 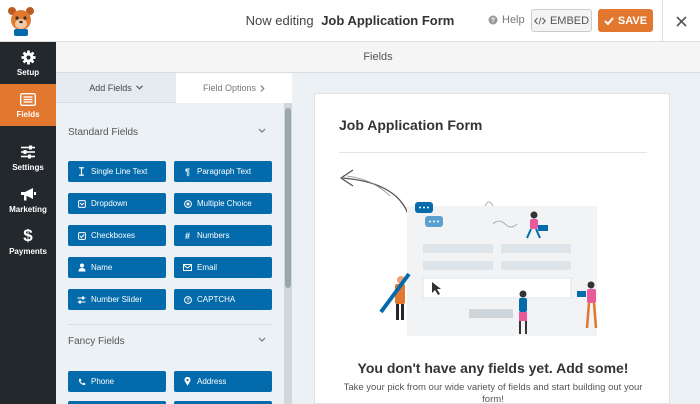 I want to click on field-button-name: Name, so click(x=117, y=267).